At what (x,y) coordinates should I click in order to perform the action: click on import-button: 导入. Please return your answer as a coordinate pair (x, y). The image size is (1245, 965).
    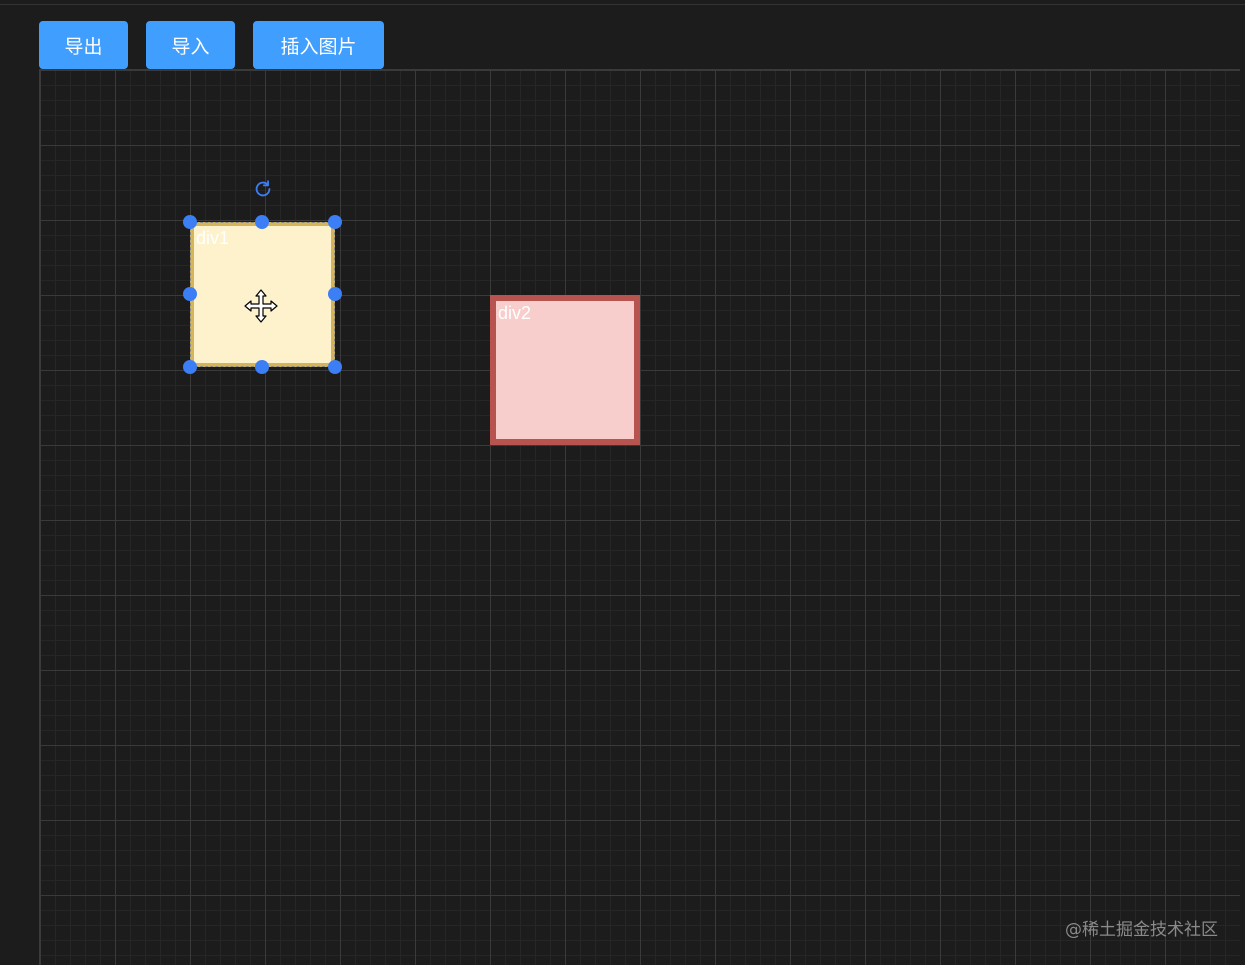
    Looking at the image, I should click on (190, 45).